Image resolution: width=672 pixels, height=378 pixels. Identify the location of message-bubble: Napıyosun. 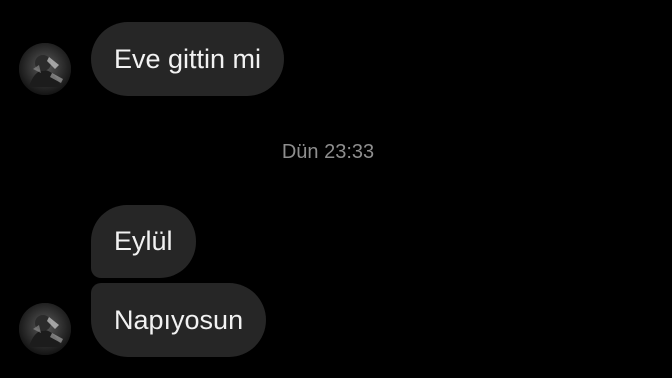
(179, 320).